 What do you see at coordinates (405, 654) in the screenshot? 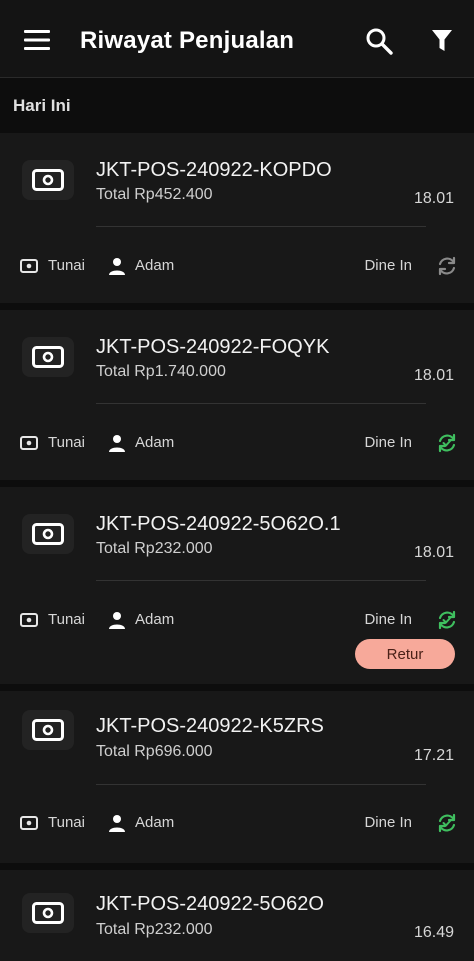
I see `retur-button: Retur` at bounding box center [405, 654].